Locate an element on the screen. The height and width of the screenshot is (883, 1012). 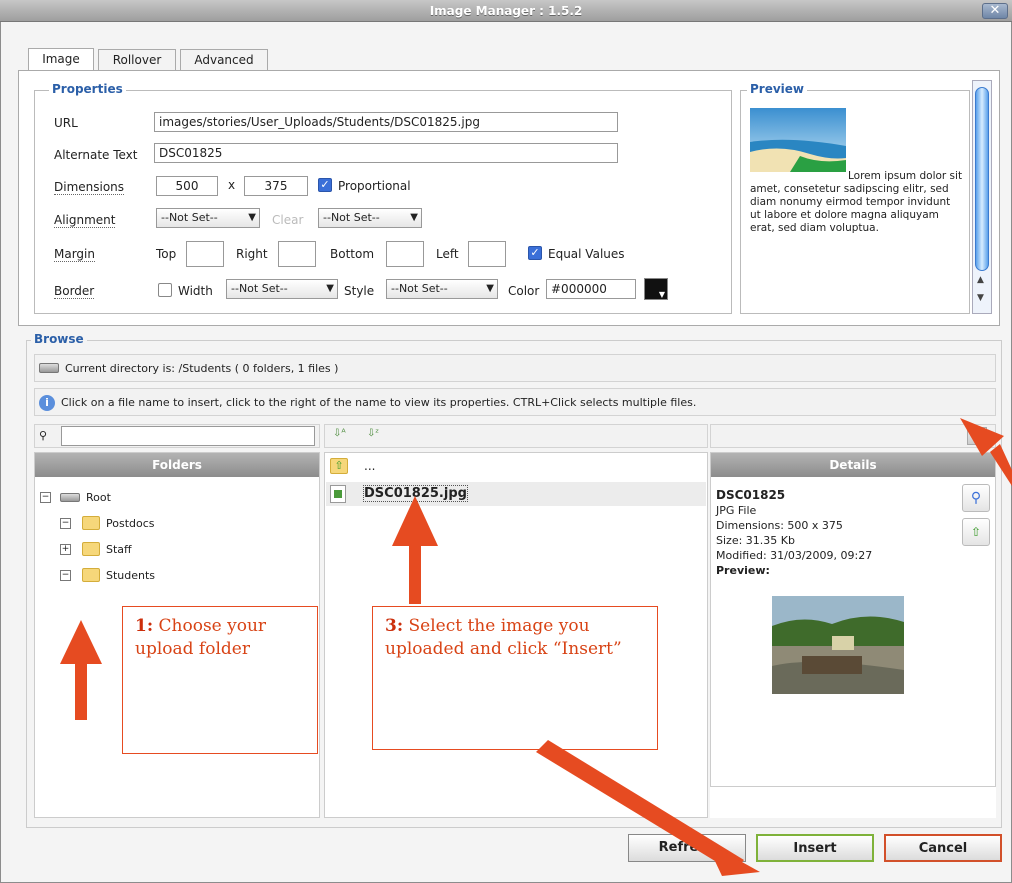
border-color-label: Color is located at coordinates (524, 291).